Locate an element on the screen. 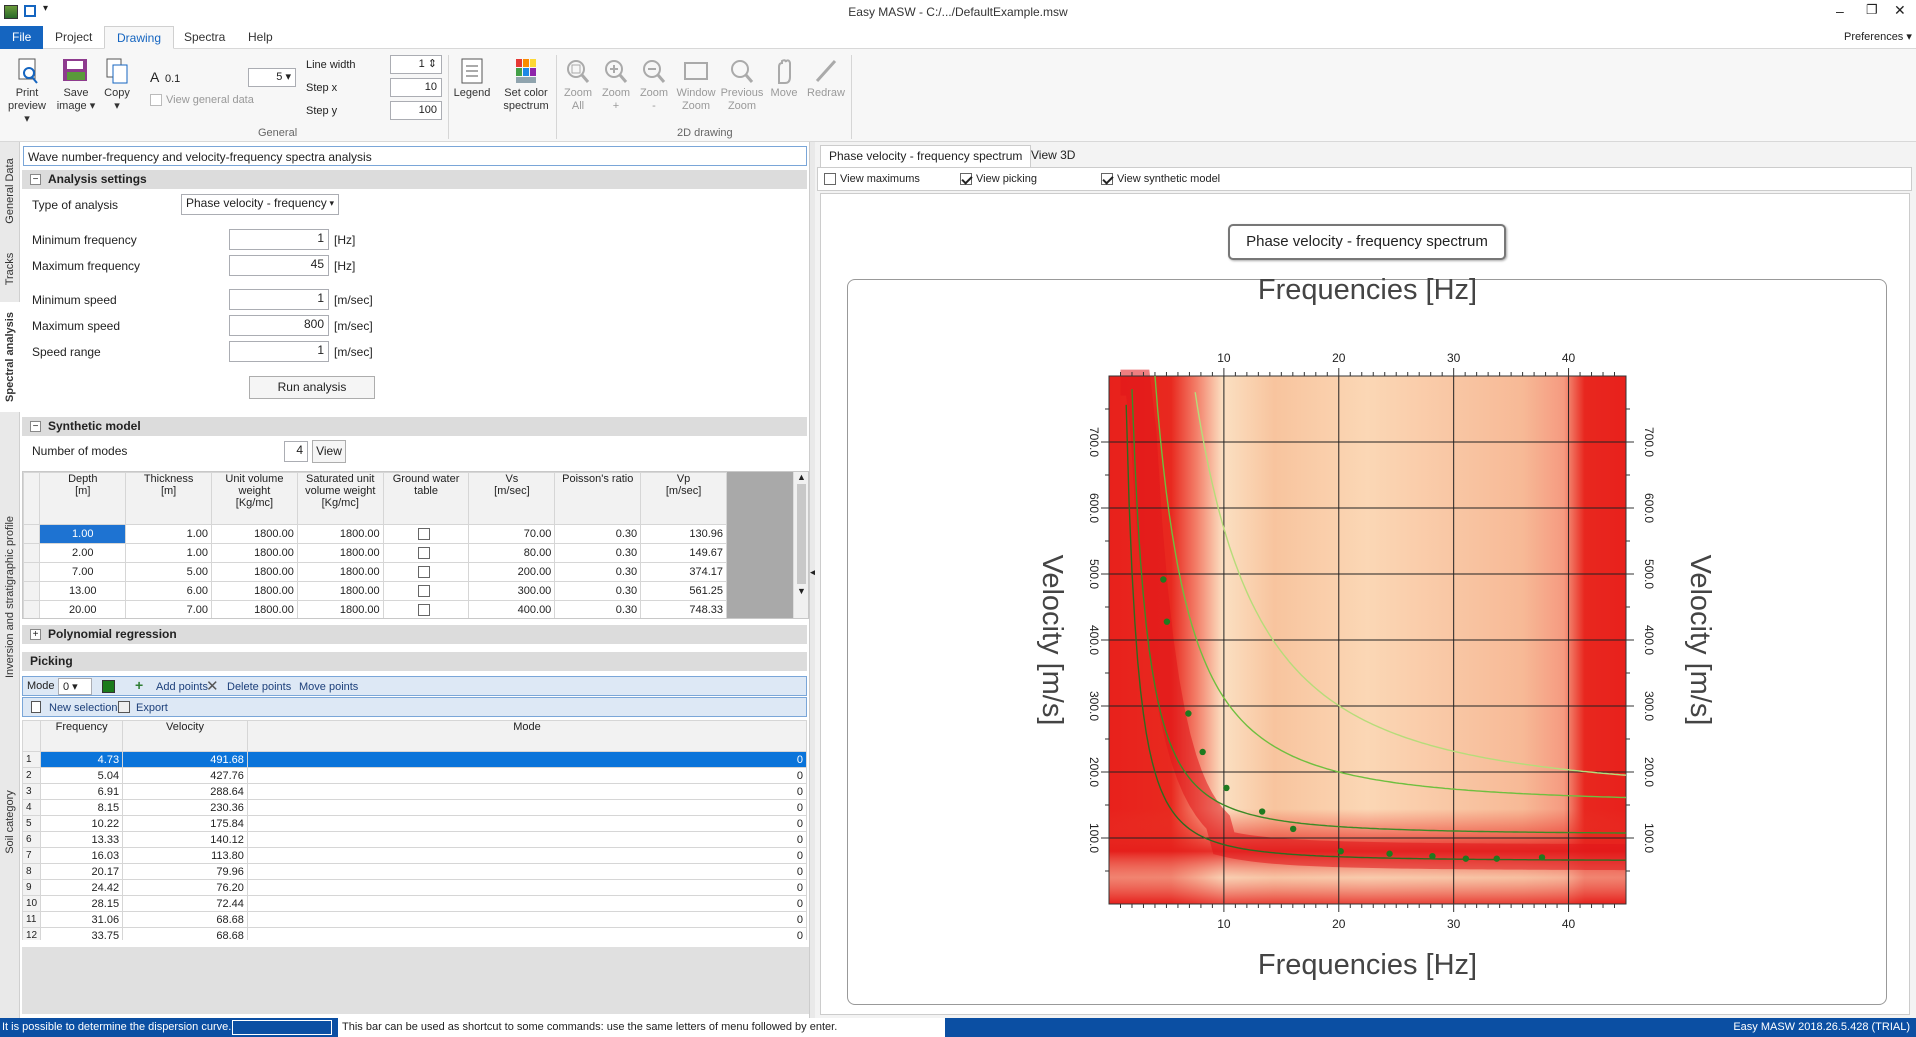 The height and width of the screenshot is (1037, 1916). table-row: 1.00 1.00 1800.00 1800.00 70.00 0.30 130.96 is located at coordinates (375, 534).